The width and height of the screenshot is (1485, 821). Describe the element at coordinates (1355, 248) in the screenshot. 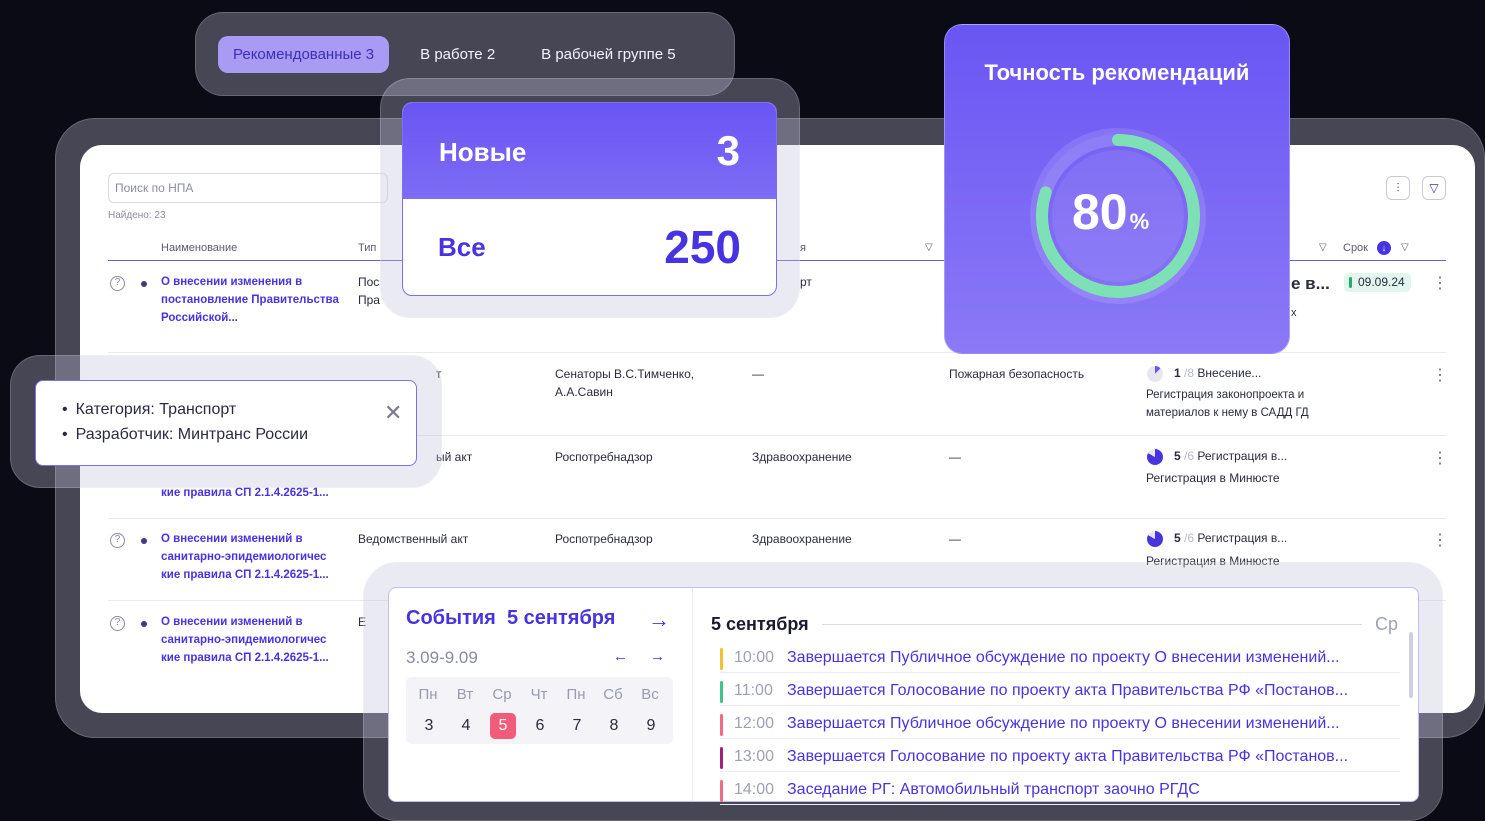

I see `header-deadline: Срок` at that location.